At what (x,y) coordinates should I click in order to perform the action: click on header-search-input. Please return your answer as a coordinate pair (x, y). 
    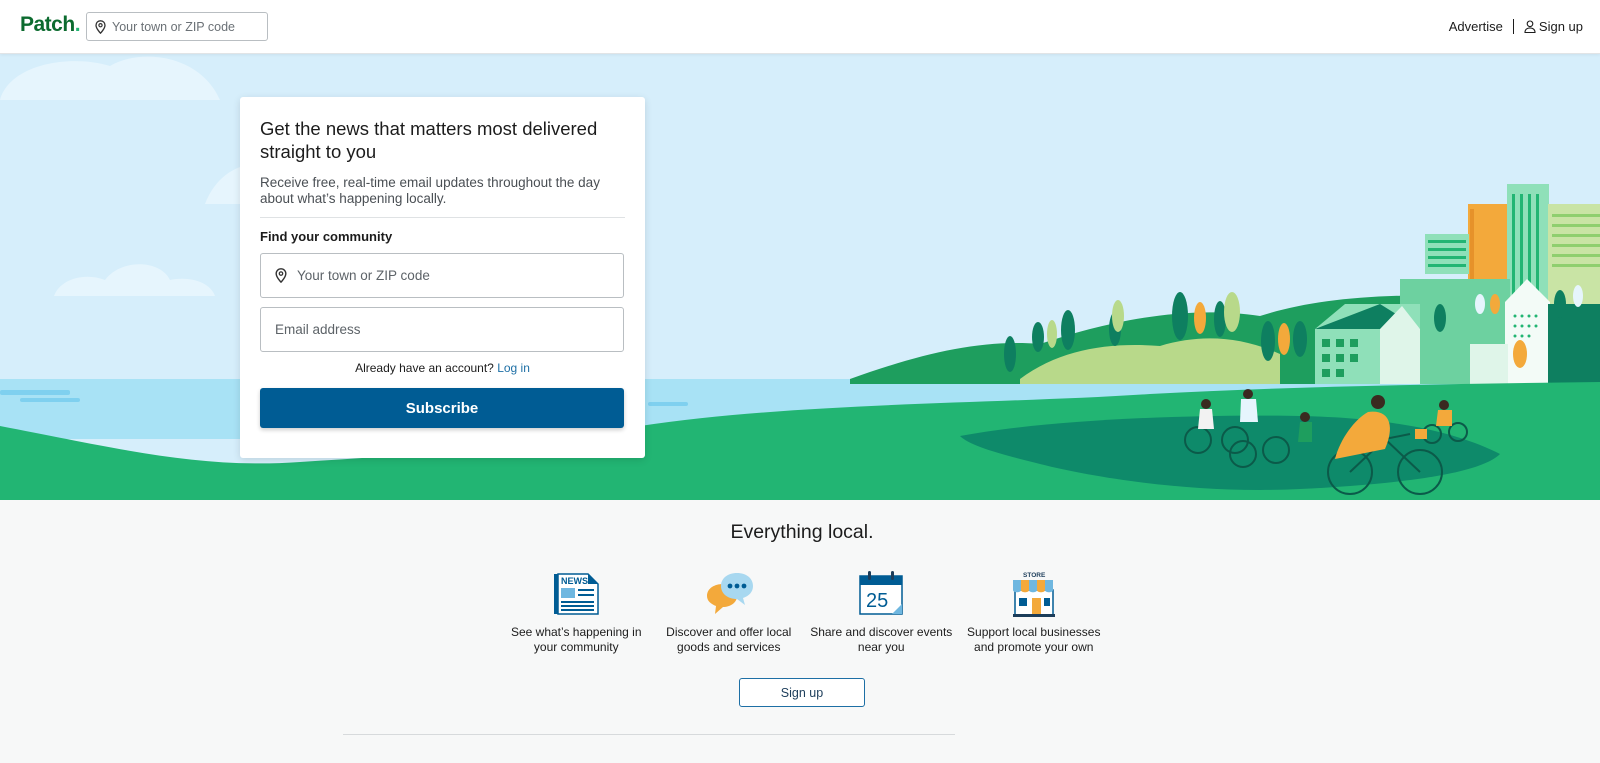
    Looking at the image, I should click on (187, 26).